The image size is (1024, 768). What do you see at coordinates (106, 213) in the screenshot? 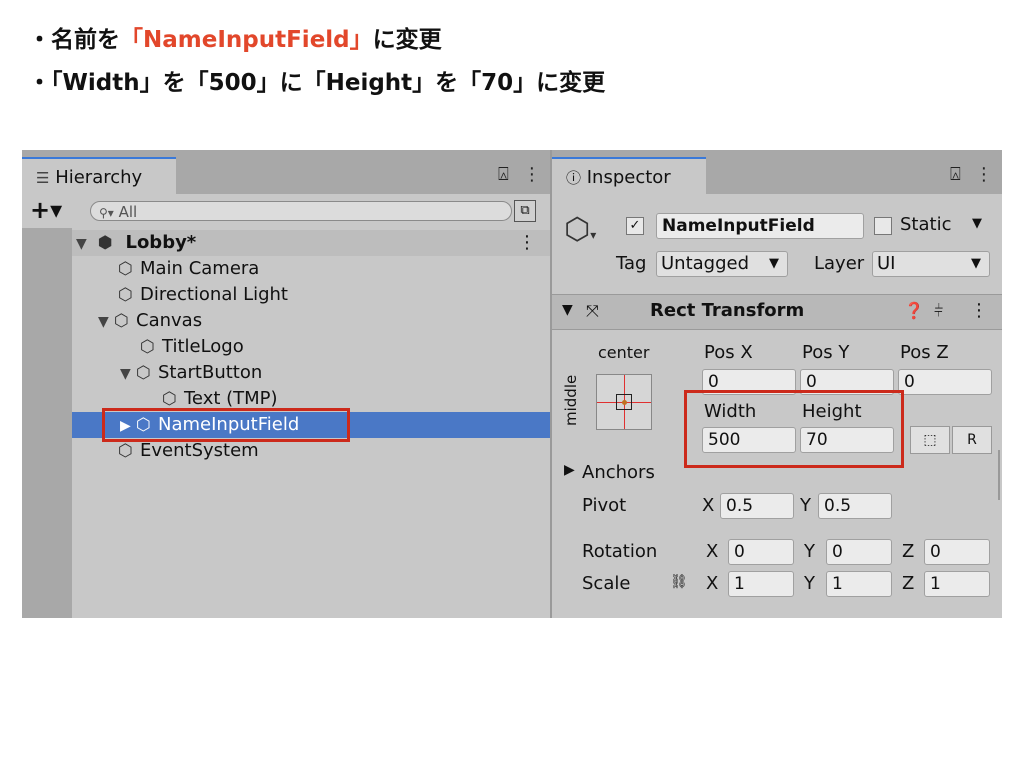
I see `search-icon: ⚲▾` at bounding box center [106, 213].